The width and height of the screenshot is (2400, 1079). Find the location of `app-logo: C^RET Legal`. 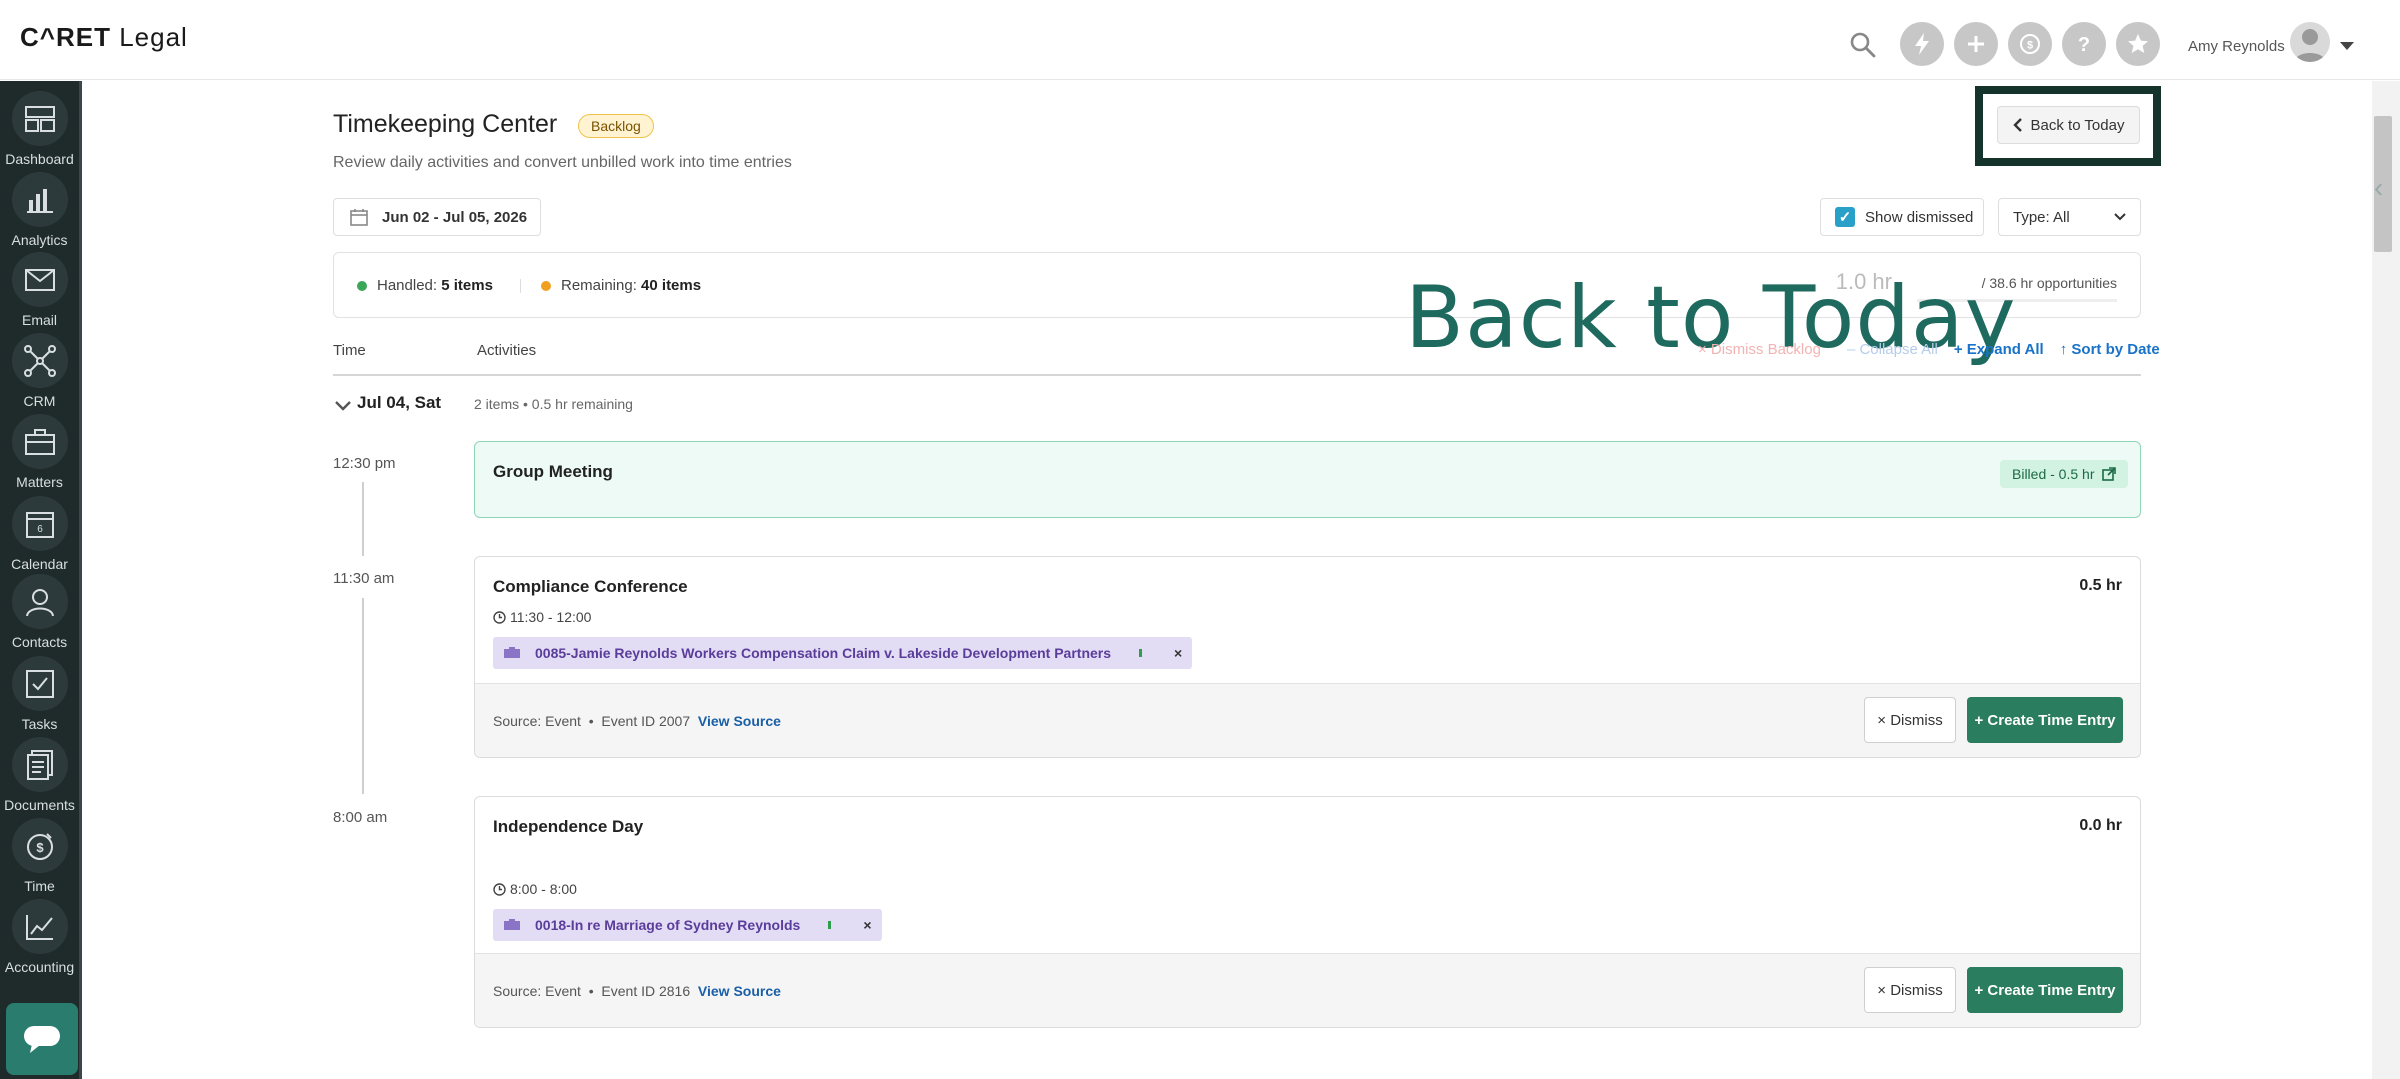

app-logo: C^RET Legal is located at coordinates (104, 37).